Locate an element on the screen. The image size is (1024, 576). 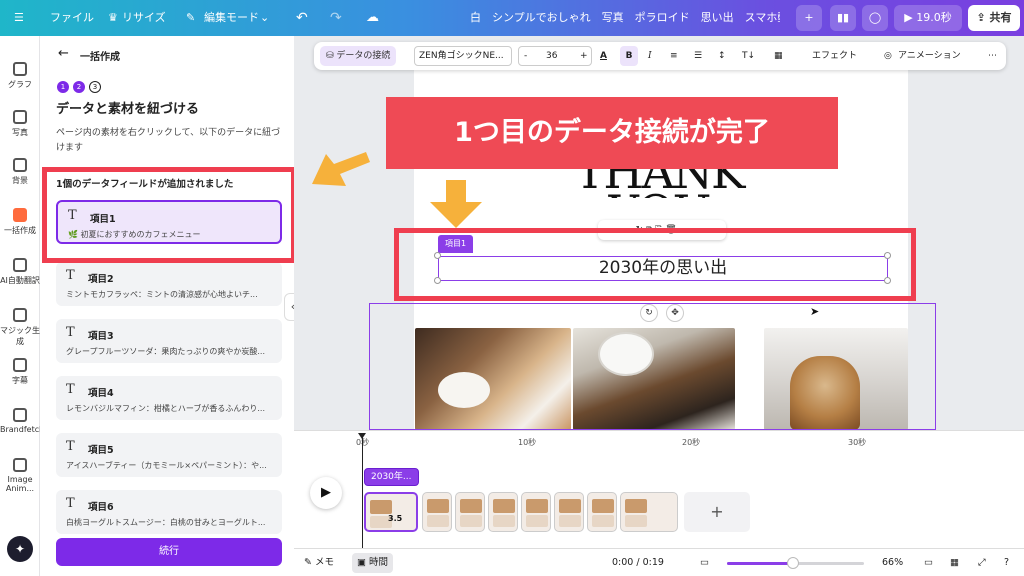
zoom-level: 66% is located at coordinates (892, 562).